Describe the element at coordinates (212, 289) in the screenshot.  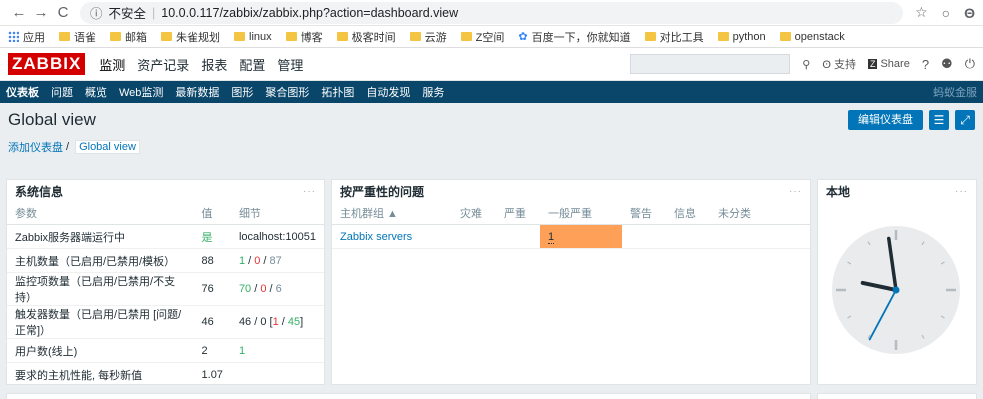
I see `value-cell: 76` at that location.